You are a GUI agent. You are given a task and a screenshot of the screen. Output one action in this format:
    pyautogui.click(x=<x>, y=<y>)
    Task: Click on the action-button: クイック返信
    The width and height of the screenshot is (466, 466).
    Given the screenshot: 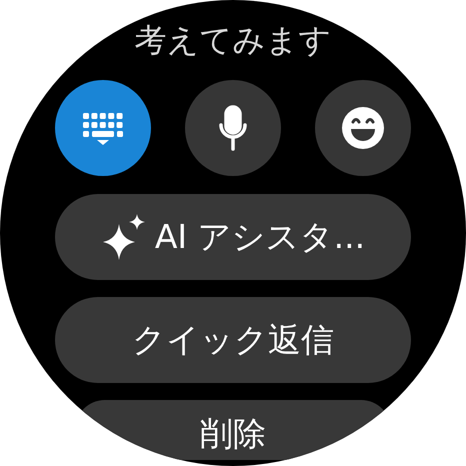 What is the action you would take?
    pyautogui.click(x=233, y=340)
    